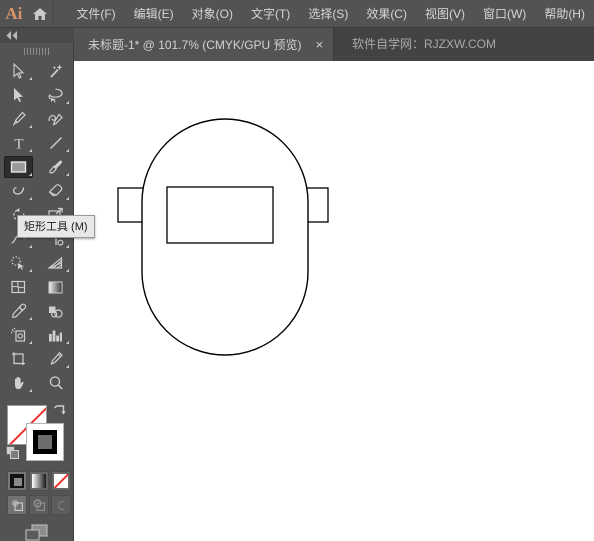  What do you see at coordinates (14, 13) in the screenshot?
I see `app-logo: Ai` at bounding box center [14, 13].